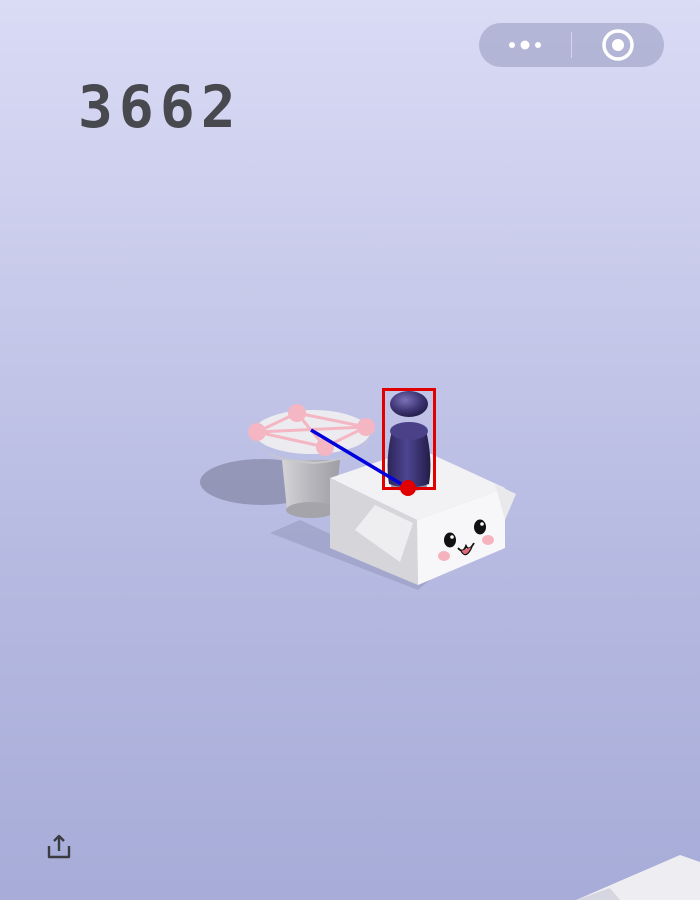 The image size is (700, 900). Describe the element at coordinates (408, 488) in the screenshot. I see `piece-anchor-dot` at that location.